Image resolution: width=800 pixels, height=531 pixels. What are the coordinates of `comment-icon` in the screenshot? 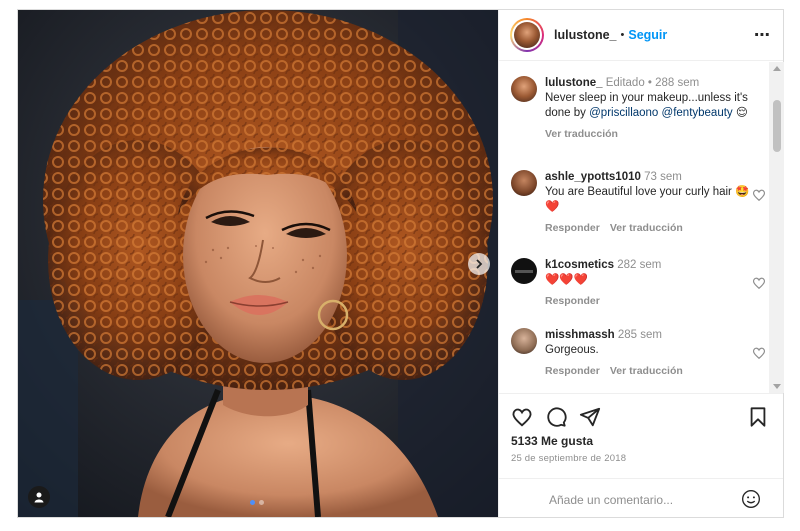 It's located at (556, 417).